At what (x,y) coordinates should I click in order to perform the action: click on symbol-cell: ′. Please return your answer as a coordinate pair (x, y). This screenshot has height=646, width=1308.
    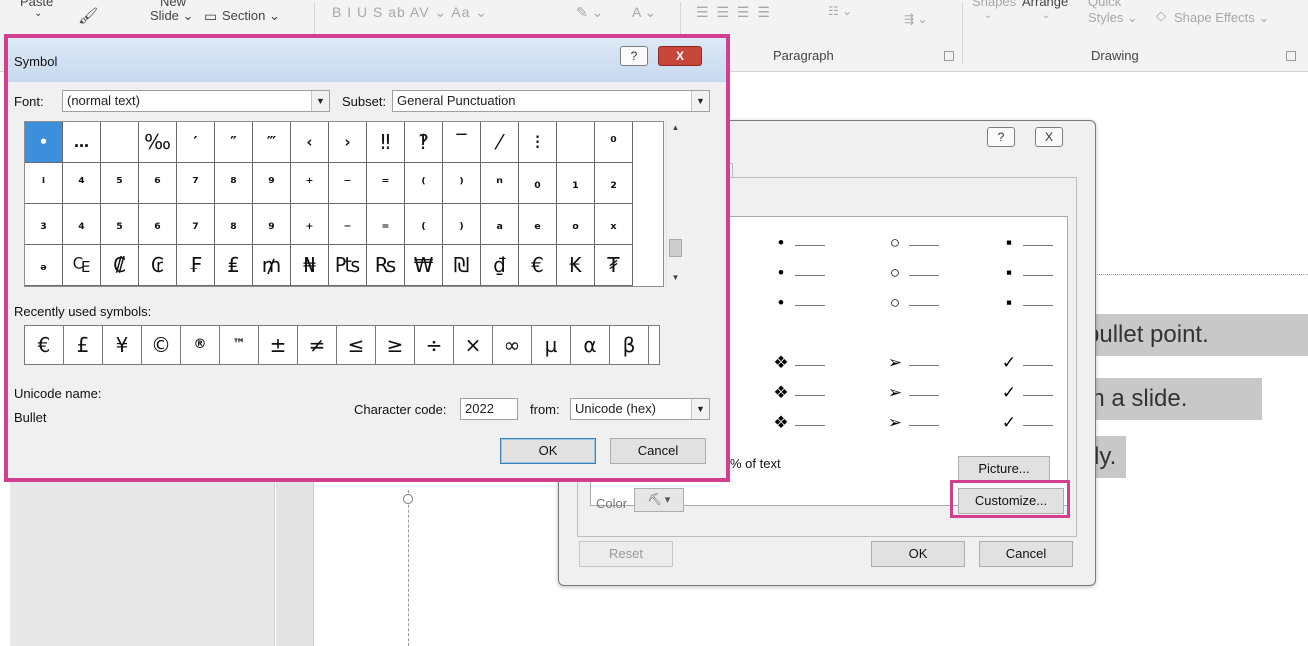
    Looking at the image, I should click on (196, 142).